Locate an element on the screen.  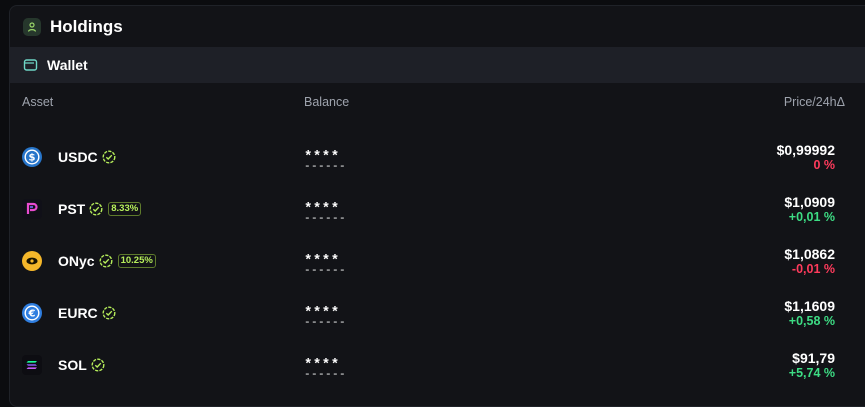
asset-symbol-text: EURC is located at coordinates (78, 313).